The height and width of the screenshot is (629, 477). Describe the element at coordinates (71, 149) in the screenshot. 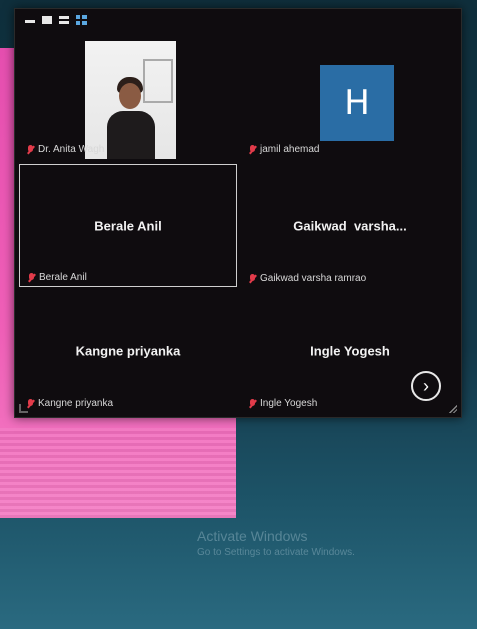

I see `participant-name: Dr. Anita Wagh` at that location.